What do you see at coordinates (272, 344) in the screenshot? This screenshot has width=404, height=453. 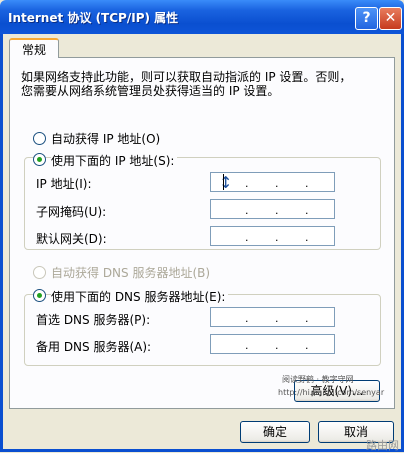 I see `alternate-dns-input: . . .` at bounding box center [272, 344].